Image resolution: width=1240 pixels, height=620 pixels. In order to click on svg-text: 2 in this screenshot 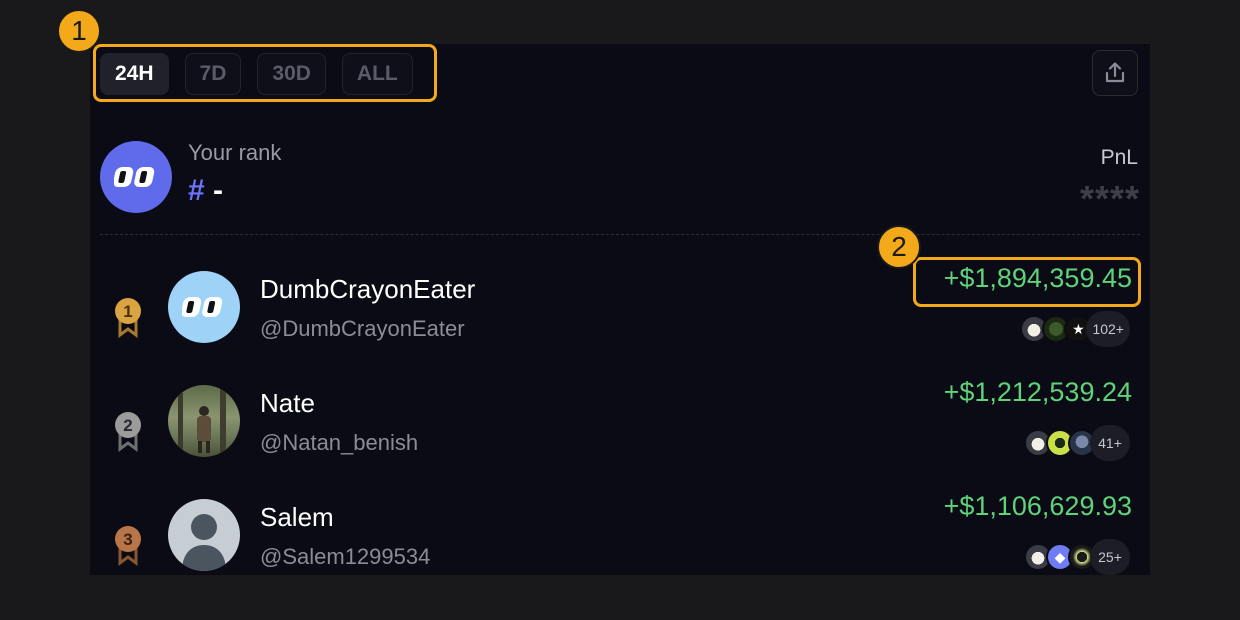, I will do `click(127, 425)`.